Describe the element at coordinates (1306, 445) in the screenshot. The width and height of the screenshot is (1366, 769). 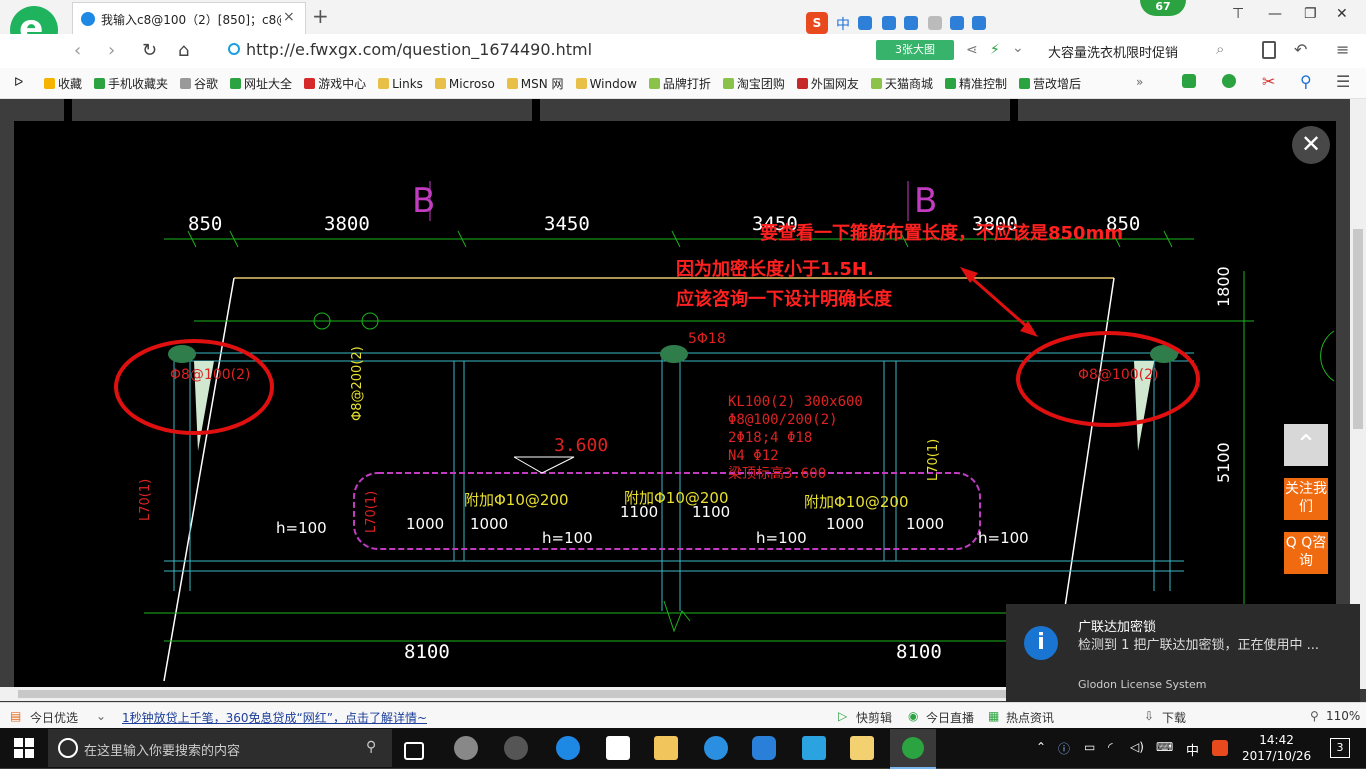
I see `back-to-top-button: ⌃` at that location.